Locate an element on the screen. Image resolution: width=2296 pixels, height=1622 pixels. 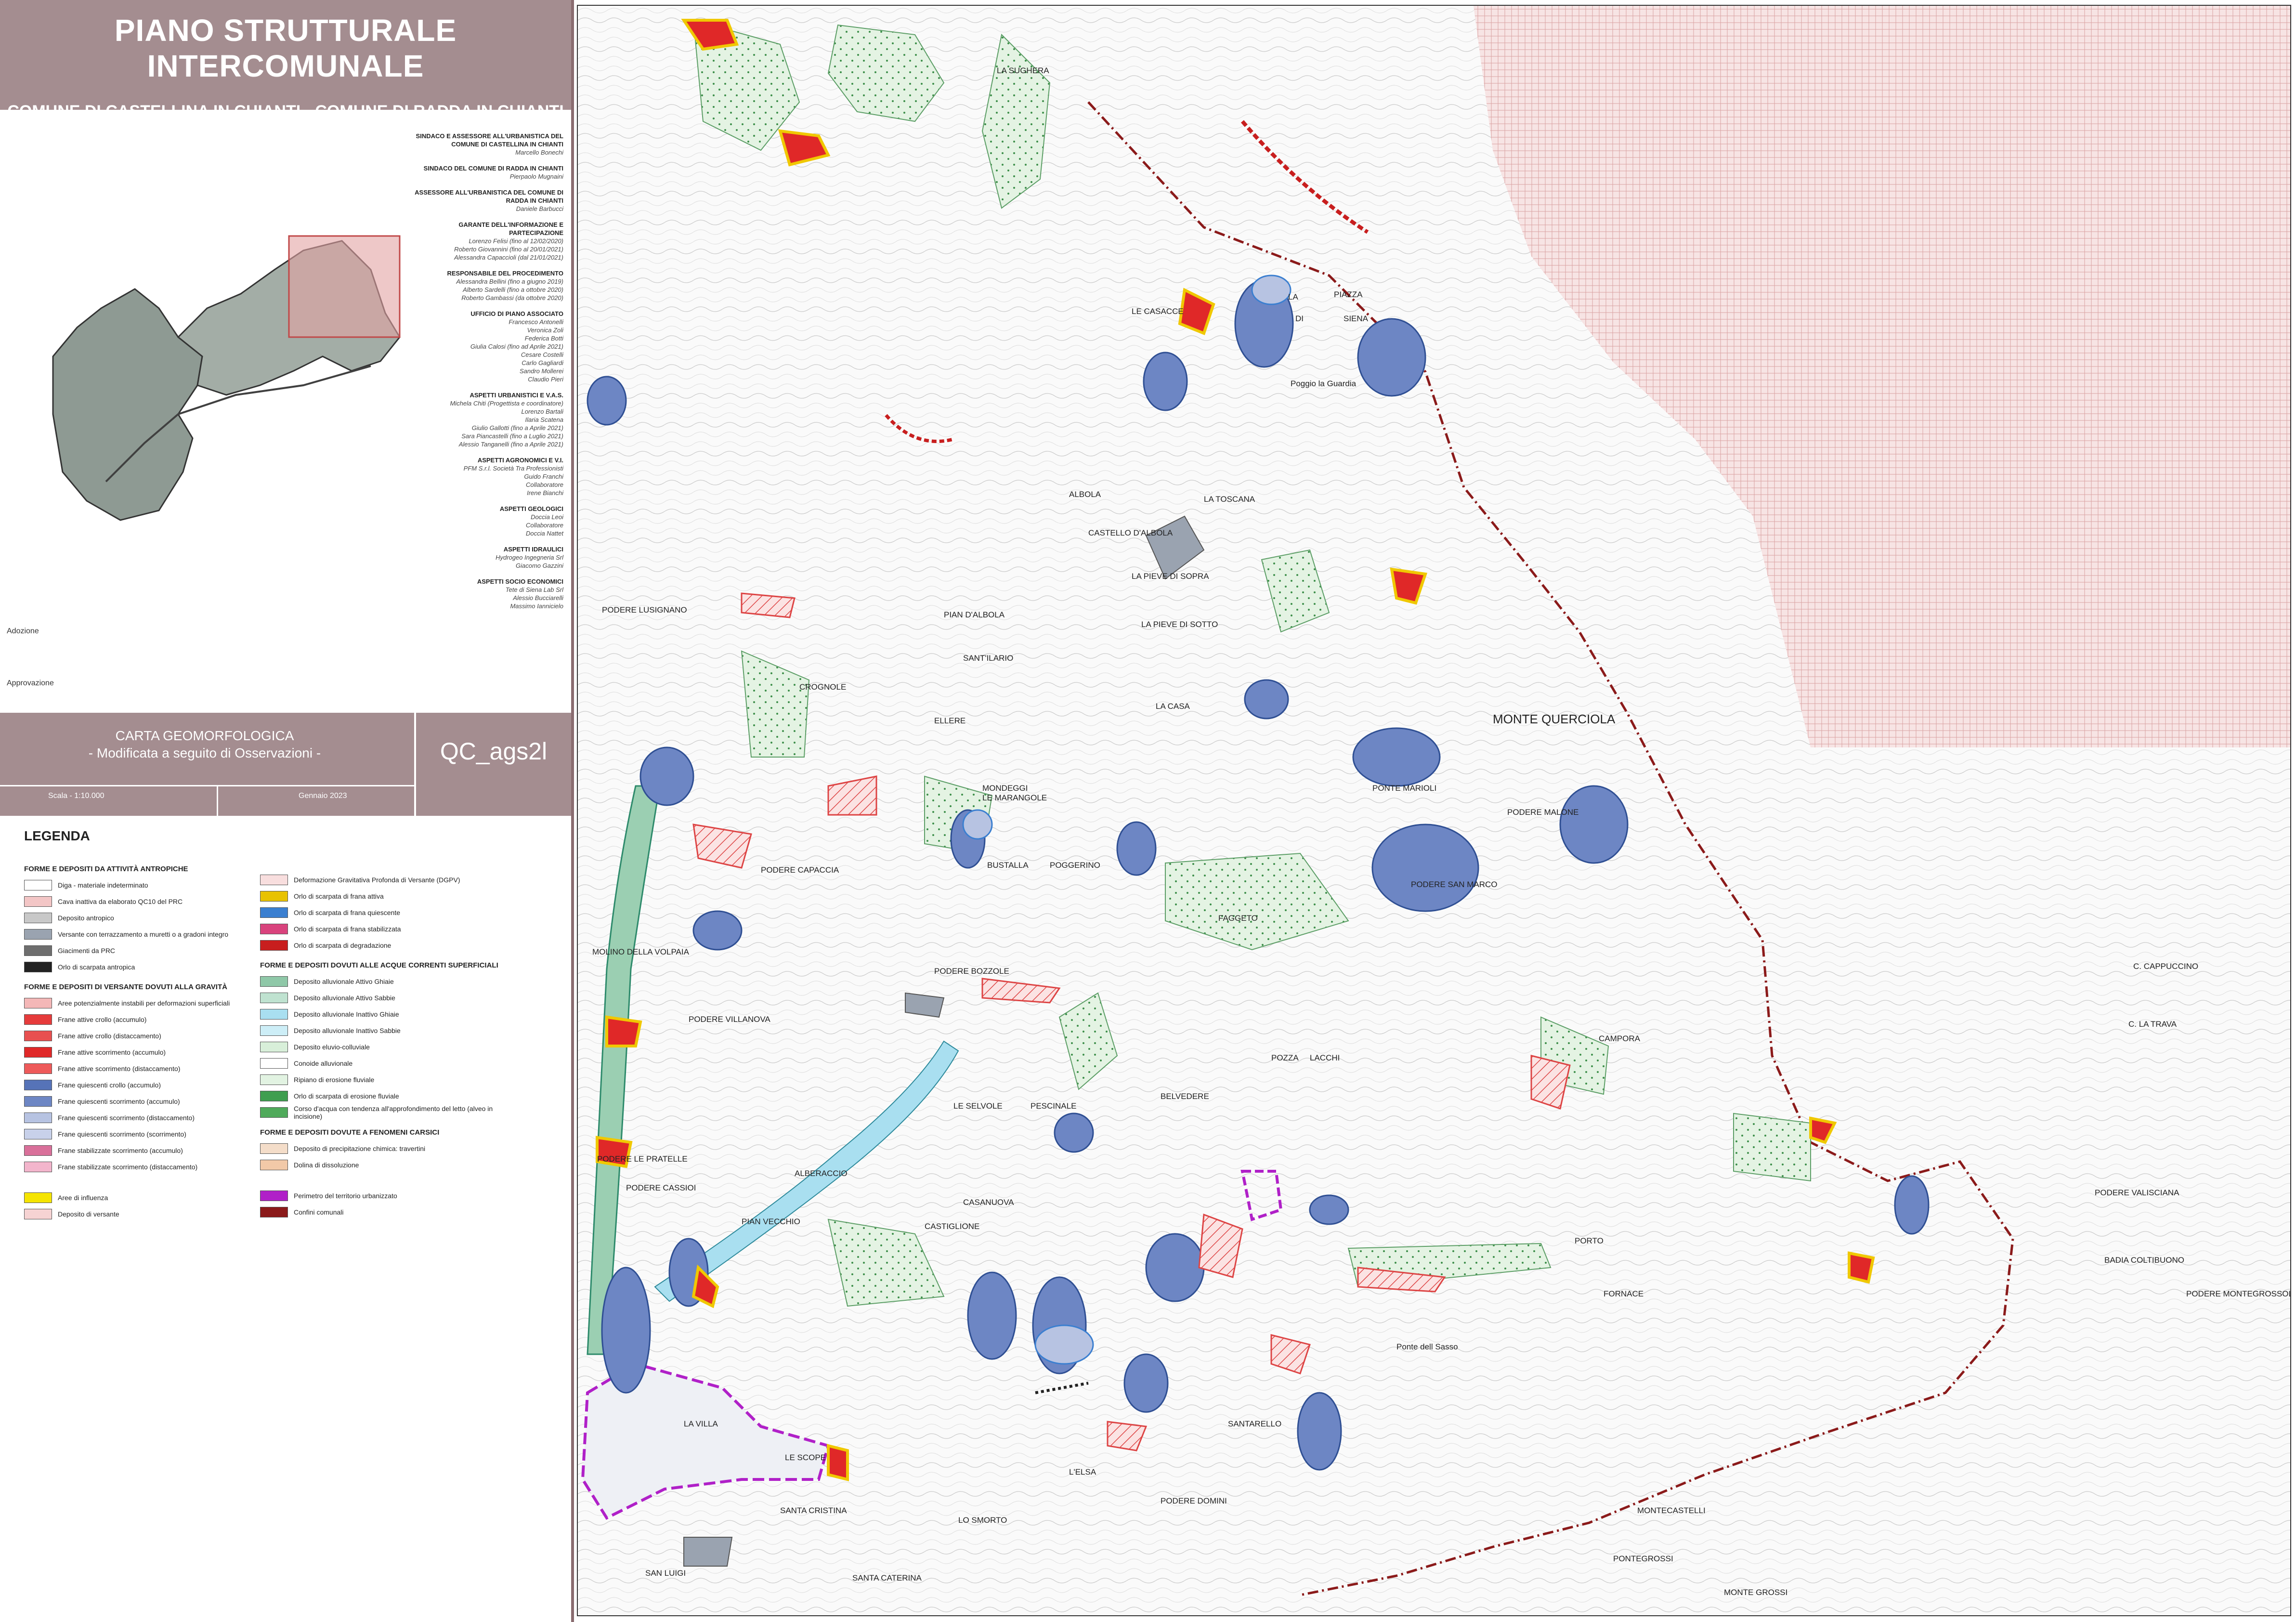
legend-label: Cava inattiva da elaborato QC10 del PRC is located at coordinates (120, 901).